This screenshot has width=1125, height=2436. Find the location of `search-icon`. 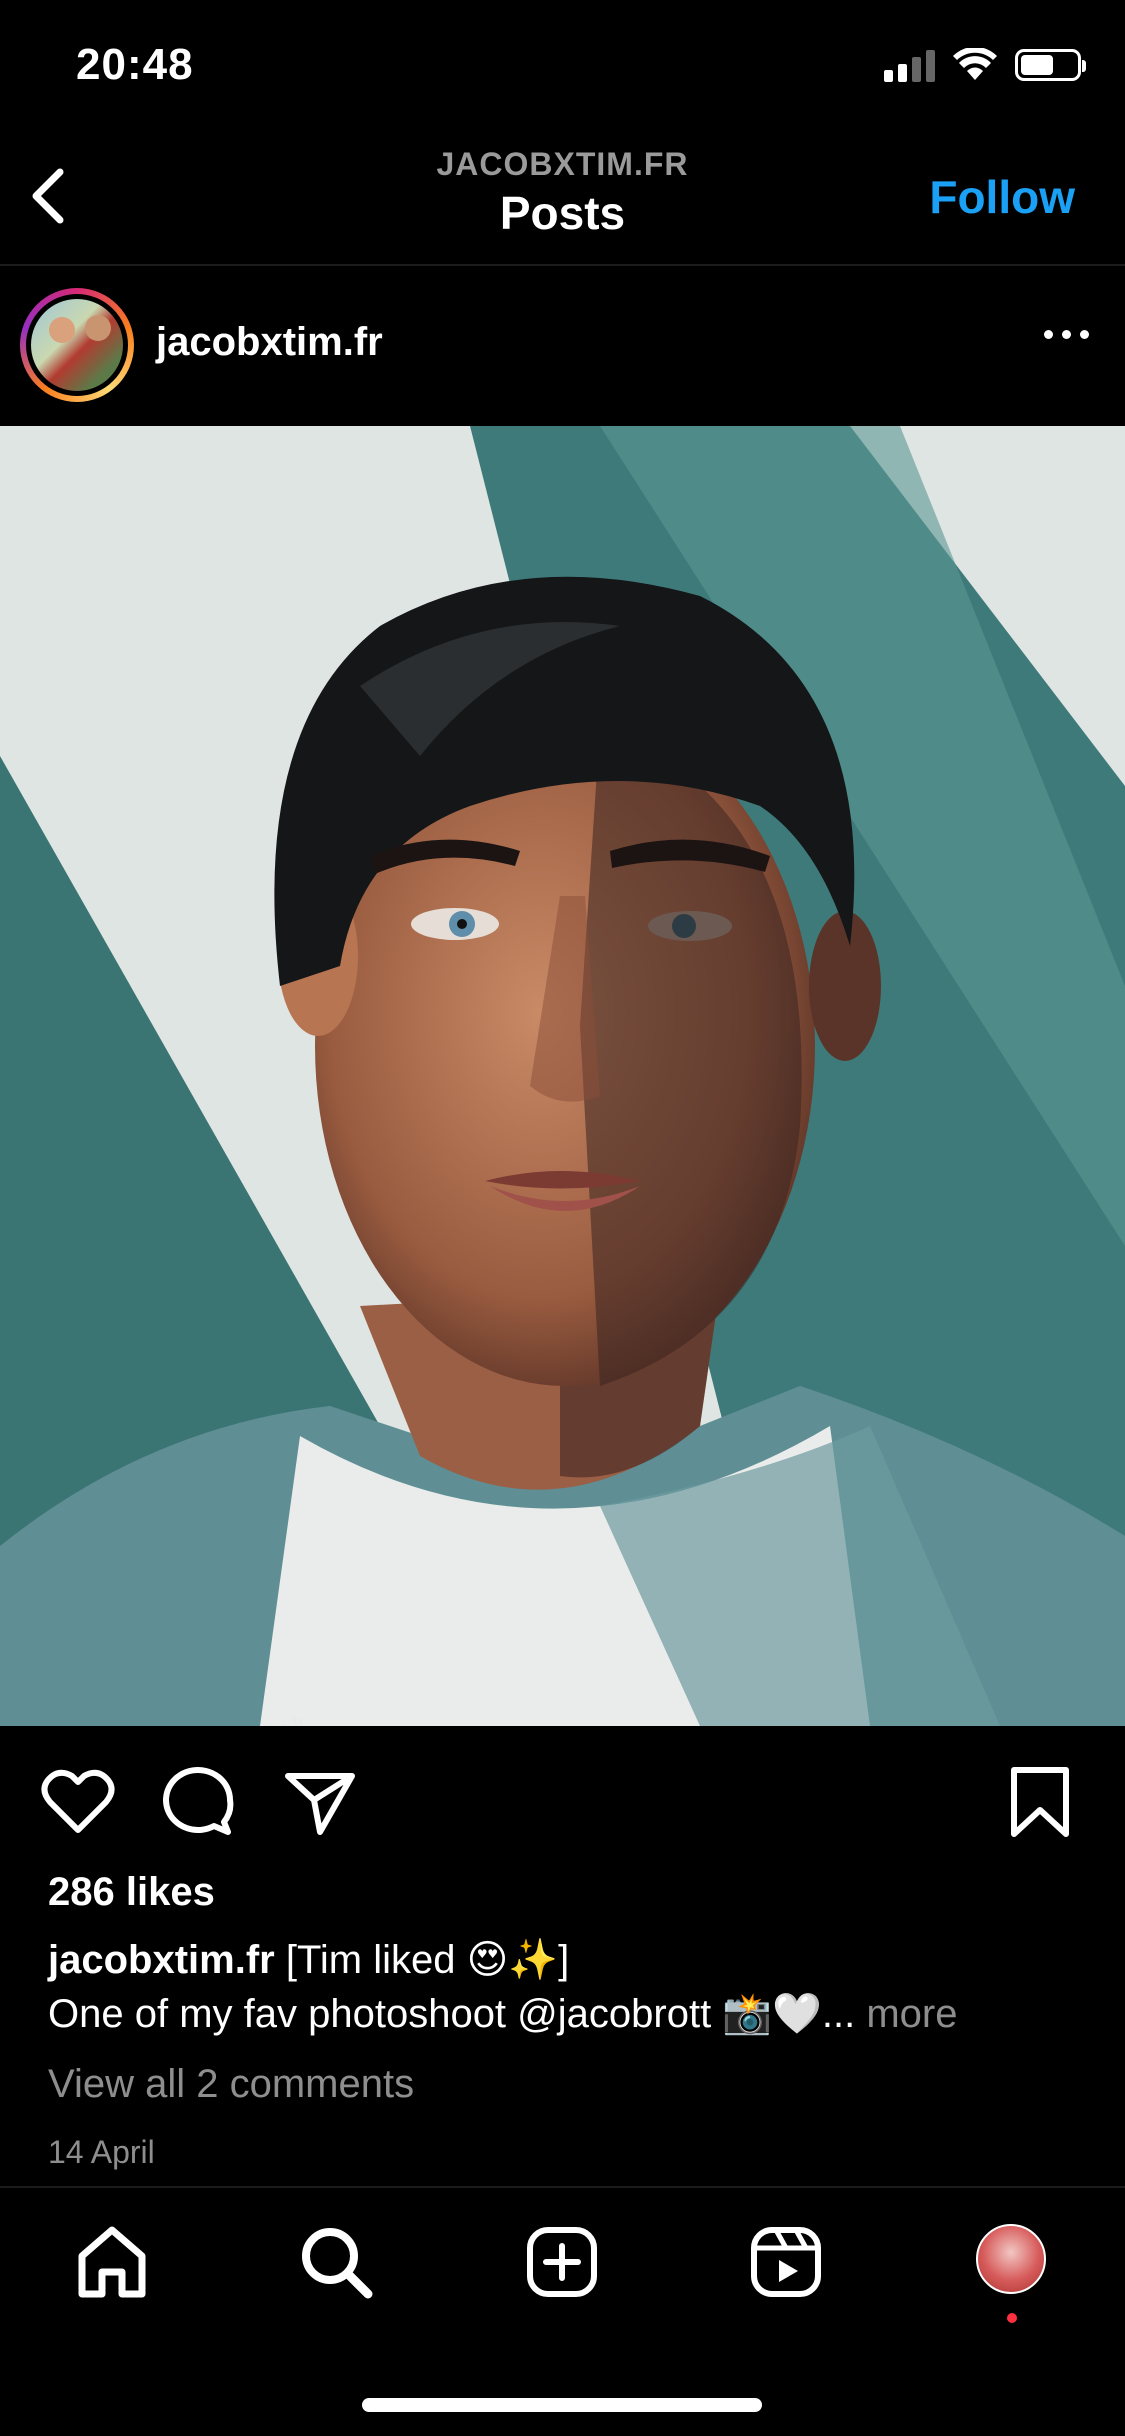

search-icon is located at coordinates (336, 2262).